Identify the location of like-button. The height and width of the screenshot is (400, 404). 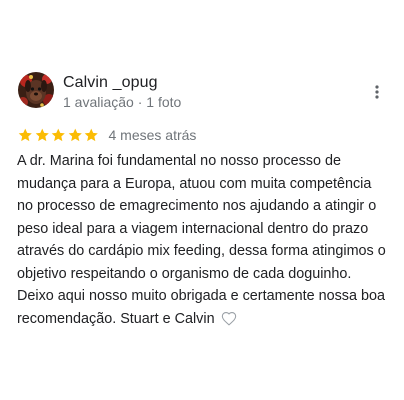
(229, 318).